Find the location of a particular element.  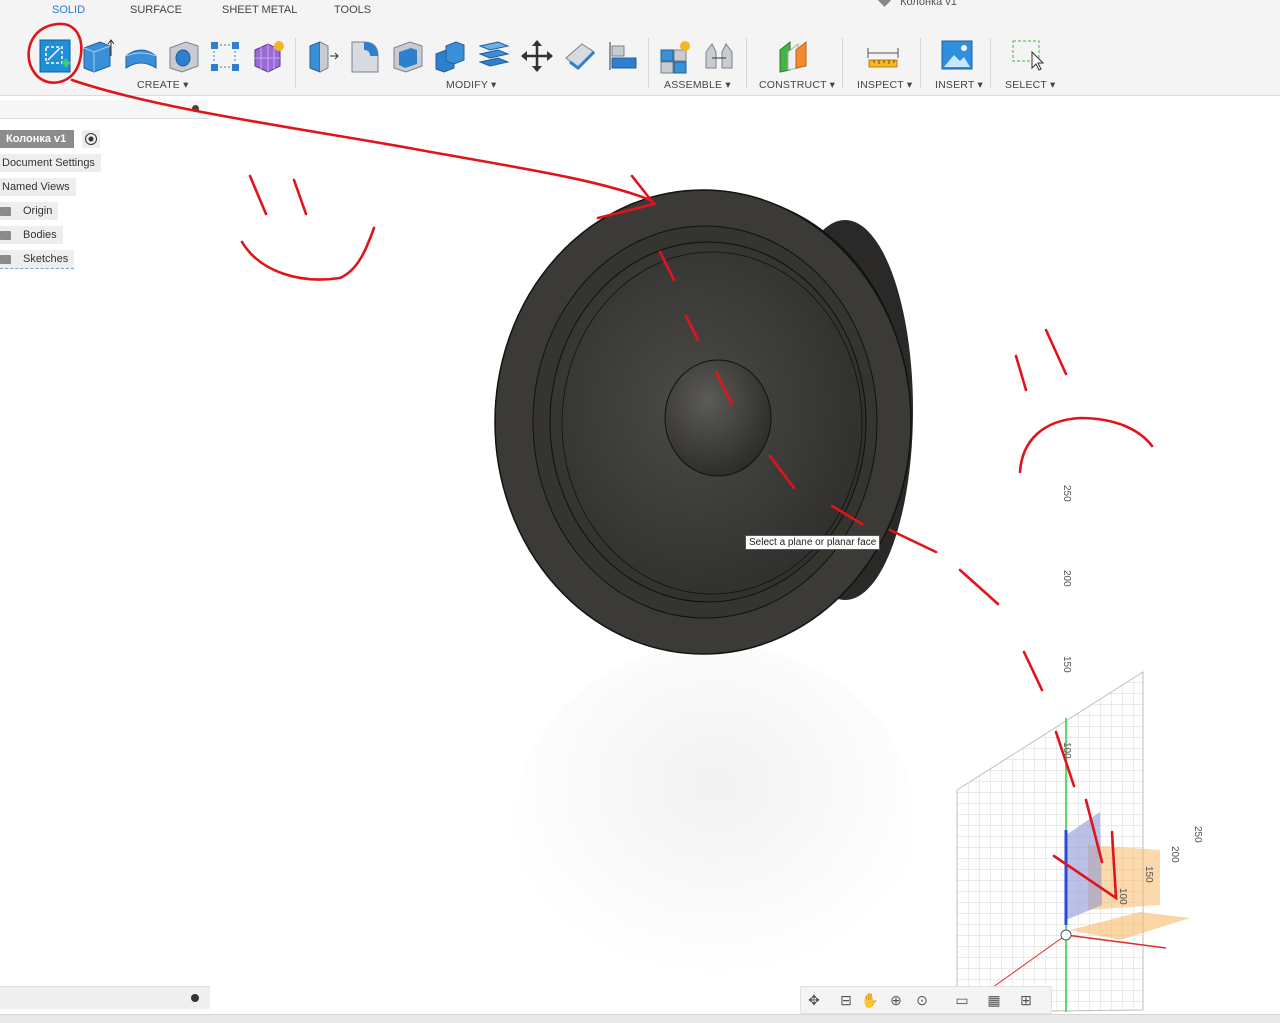

speaker-model is located at coordinates (703, 422).